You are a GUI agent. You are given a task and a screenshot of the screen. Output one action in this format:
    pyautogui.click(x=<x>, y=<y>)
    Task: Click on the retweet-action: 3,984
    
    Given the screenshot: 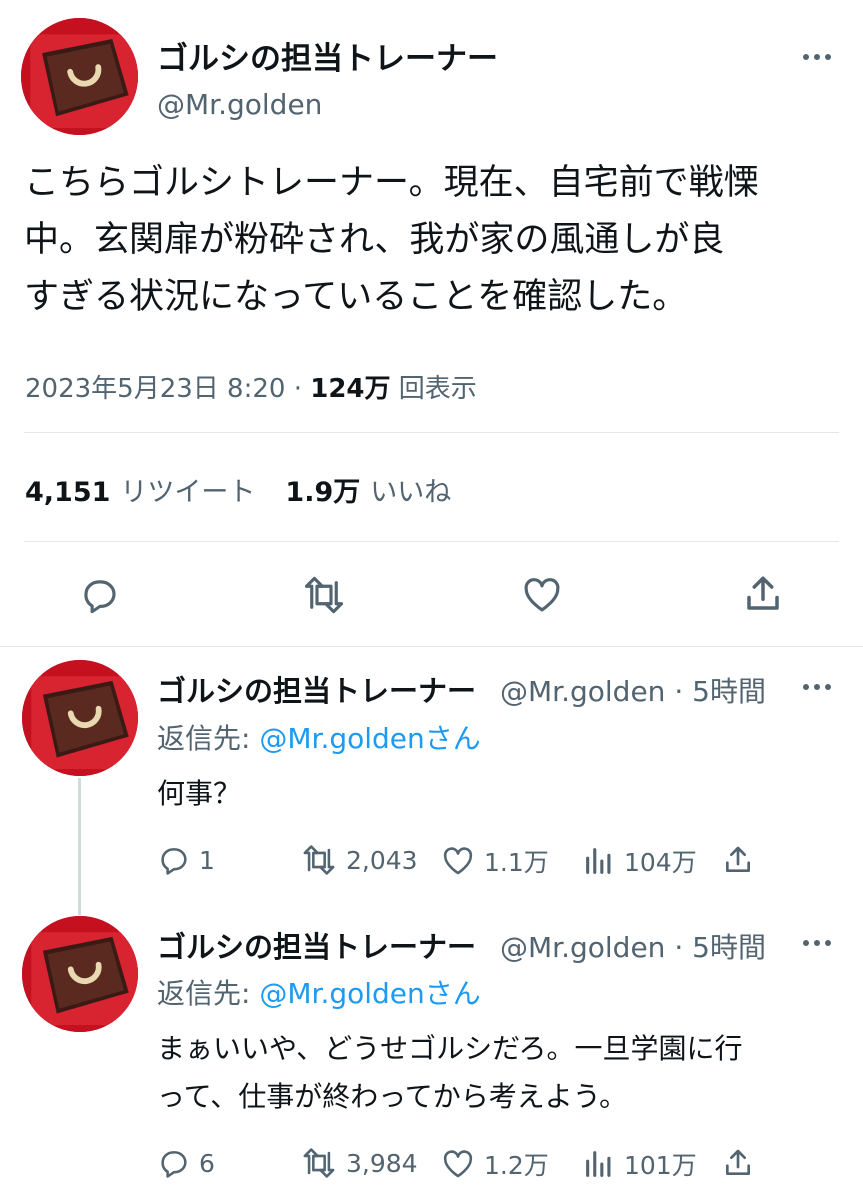 What is the action you would take?
    pyautogui.click(x=359, y=1163)
    